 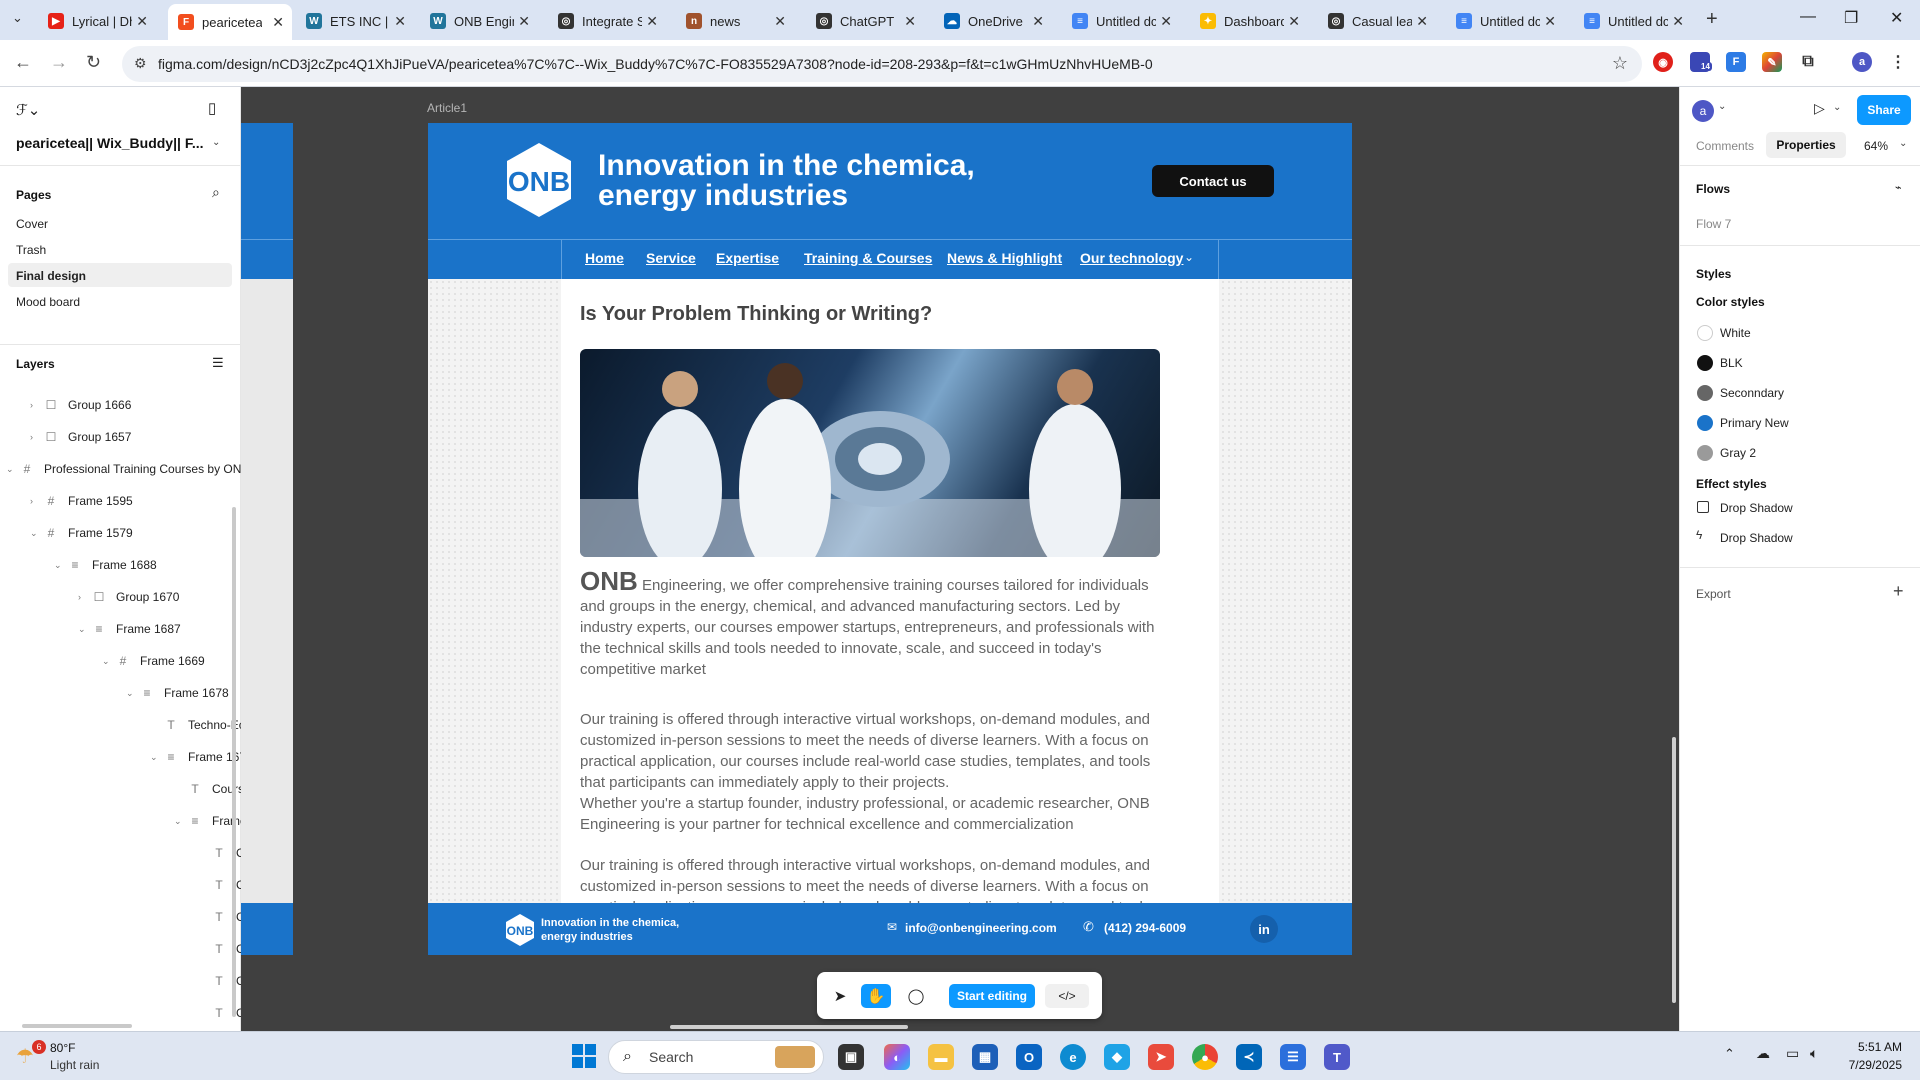 I want to click on browser-tab: ☁ OneDrive ✕, so click(x=993, y=21).